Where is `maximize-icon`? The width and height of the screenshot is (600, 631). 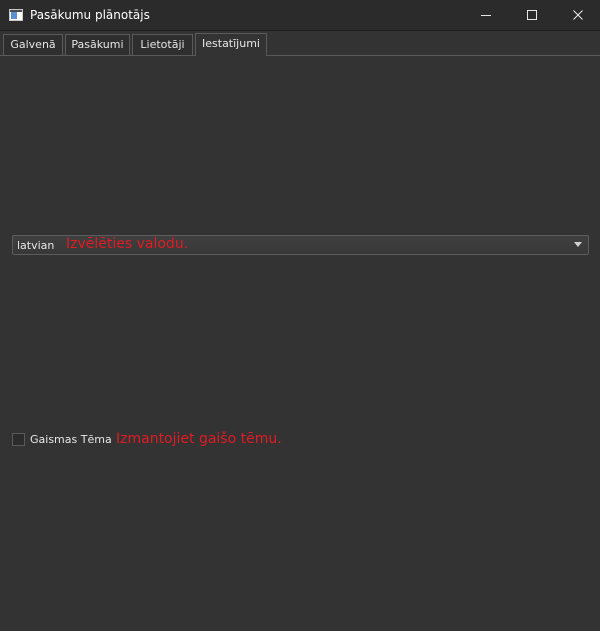 maximize-icon is located at coordinates (532, 15).